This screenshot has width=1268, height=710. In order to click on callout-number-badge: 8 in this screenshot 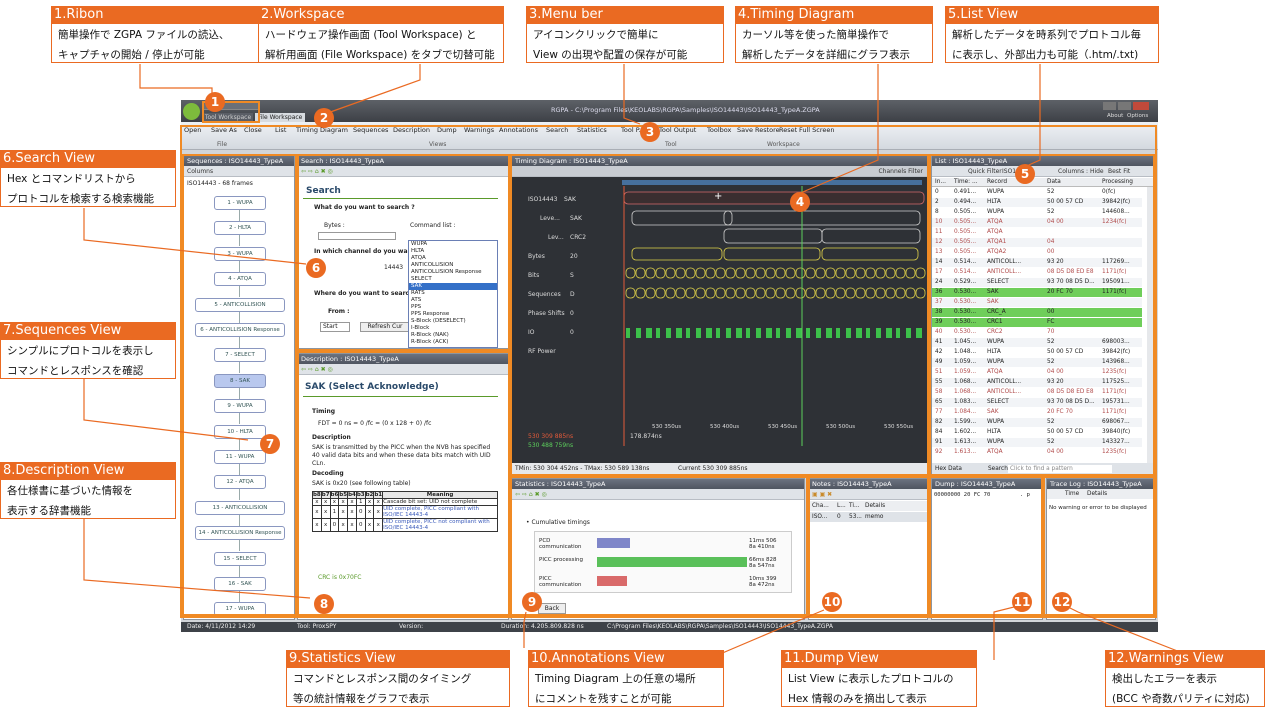, I will do `click(324, 604)`.